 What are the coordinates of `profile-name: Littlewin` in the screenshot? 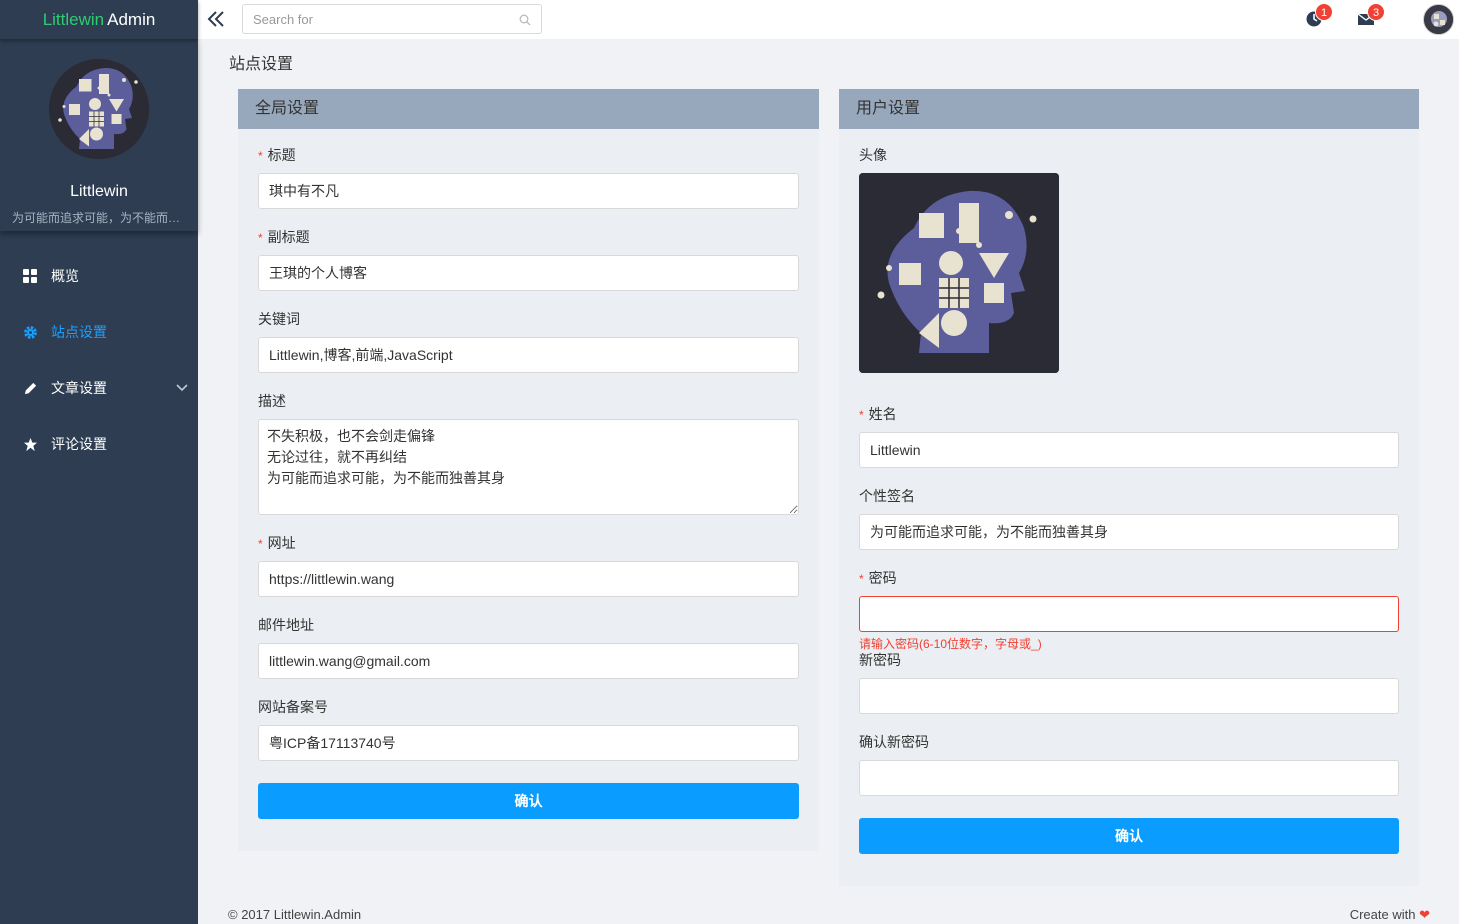 It's located at (99, 191).